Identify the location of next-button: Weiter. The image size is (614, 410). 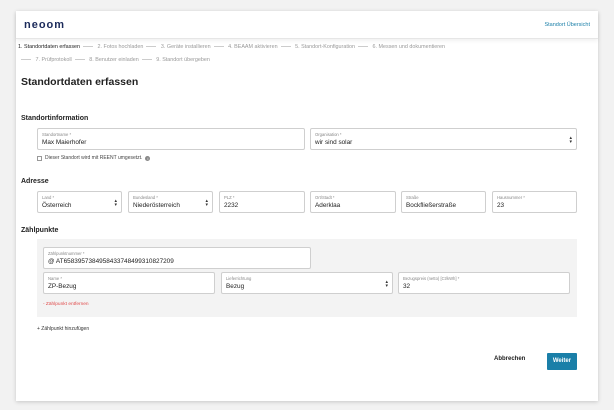
(562, 361).